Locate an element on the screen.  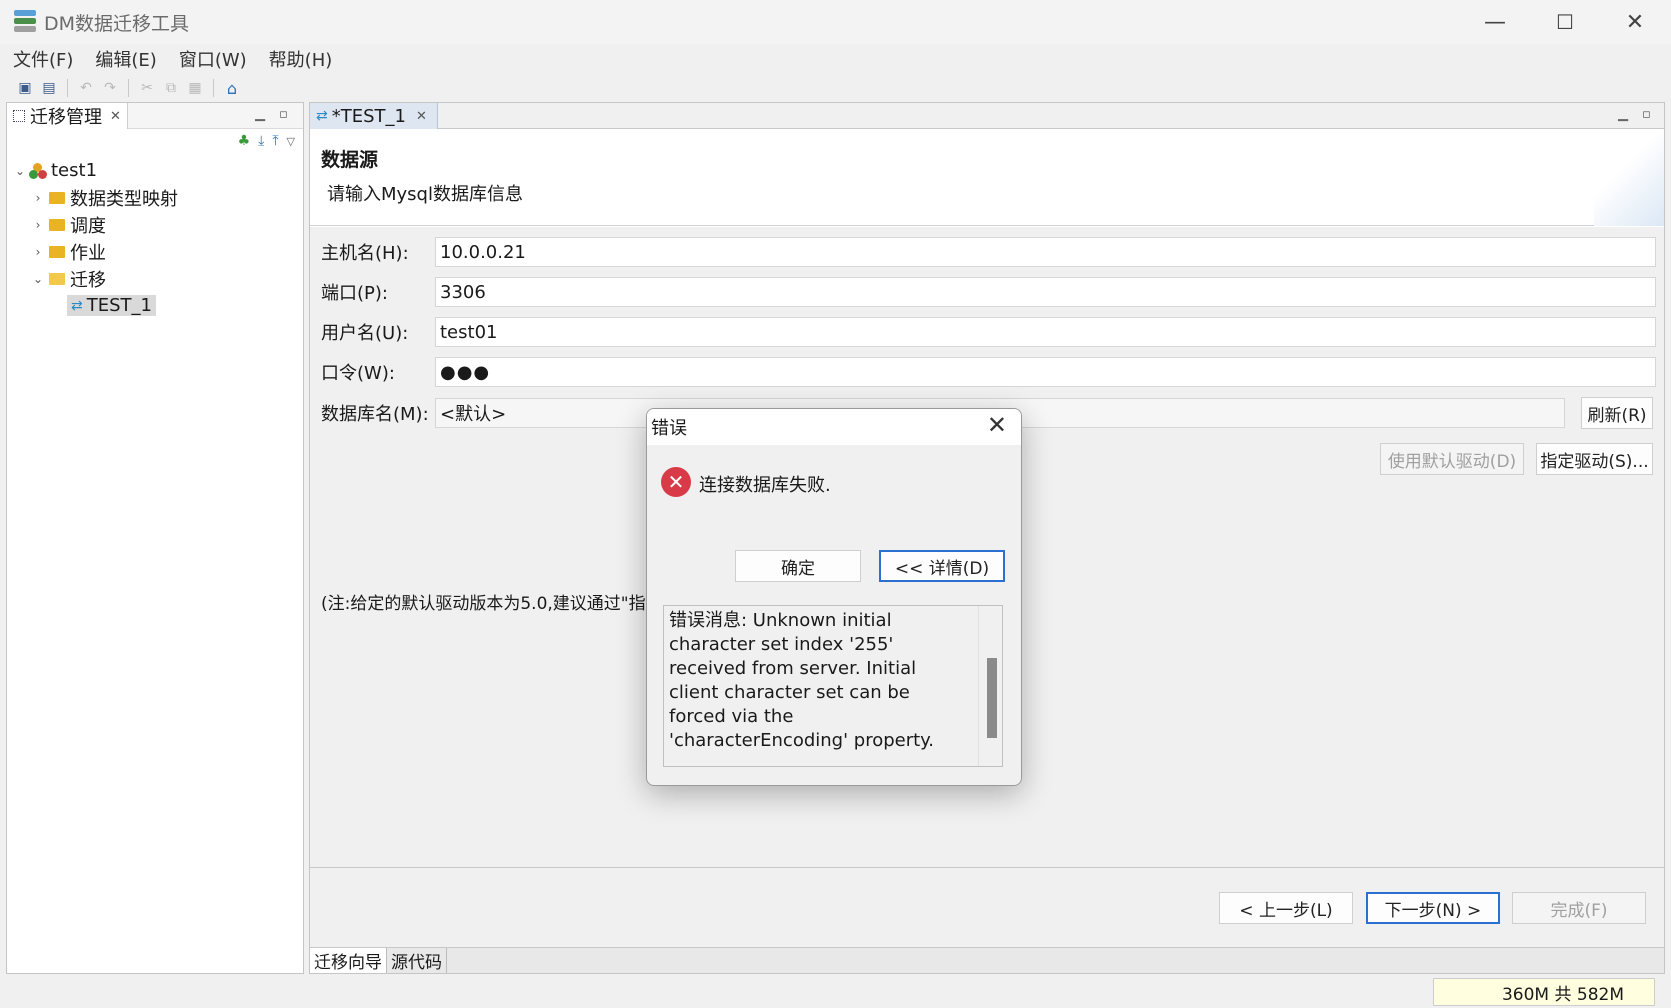
username-row: 用户名(U): test01 is located at coordinates (988, 332).